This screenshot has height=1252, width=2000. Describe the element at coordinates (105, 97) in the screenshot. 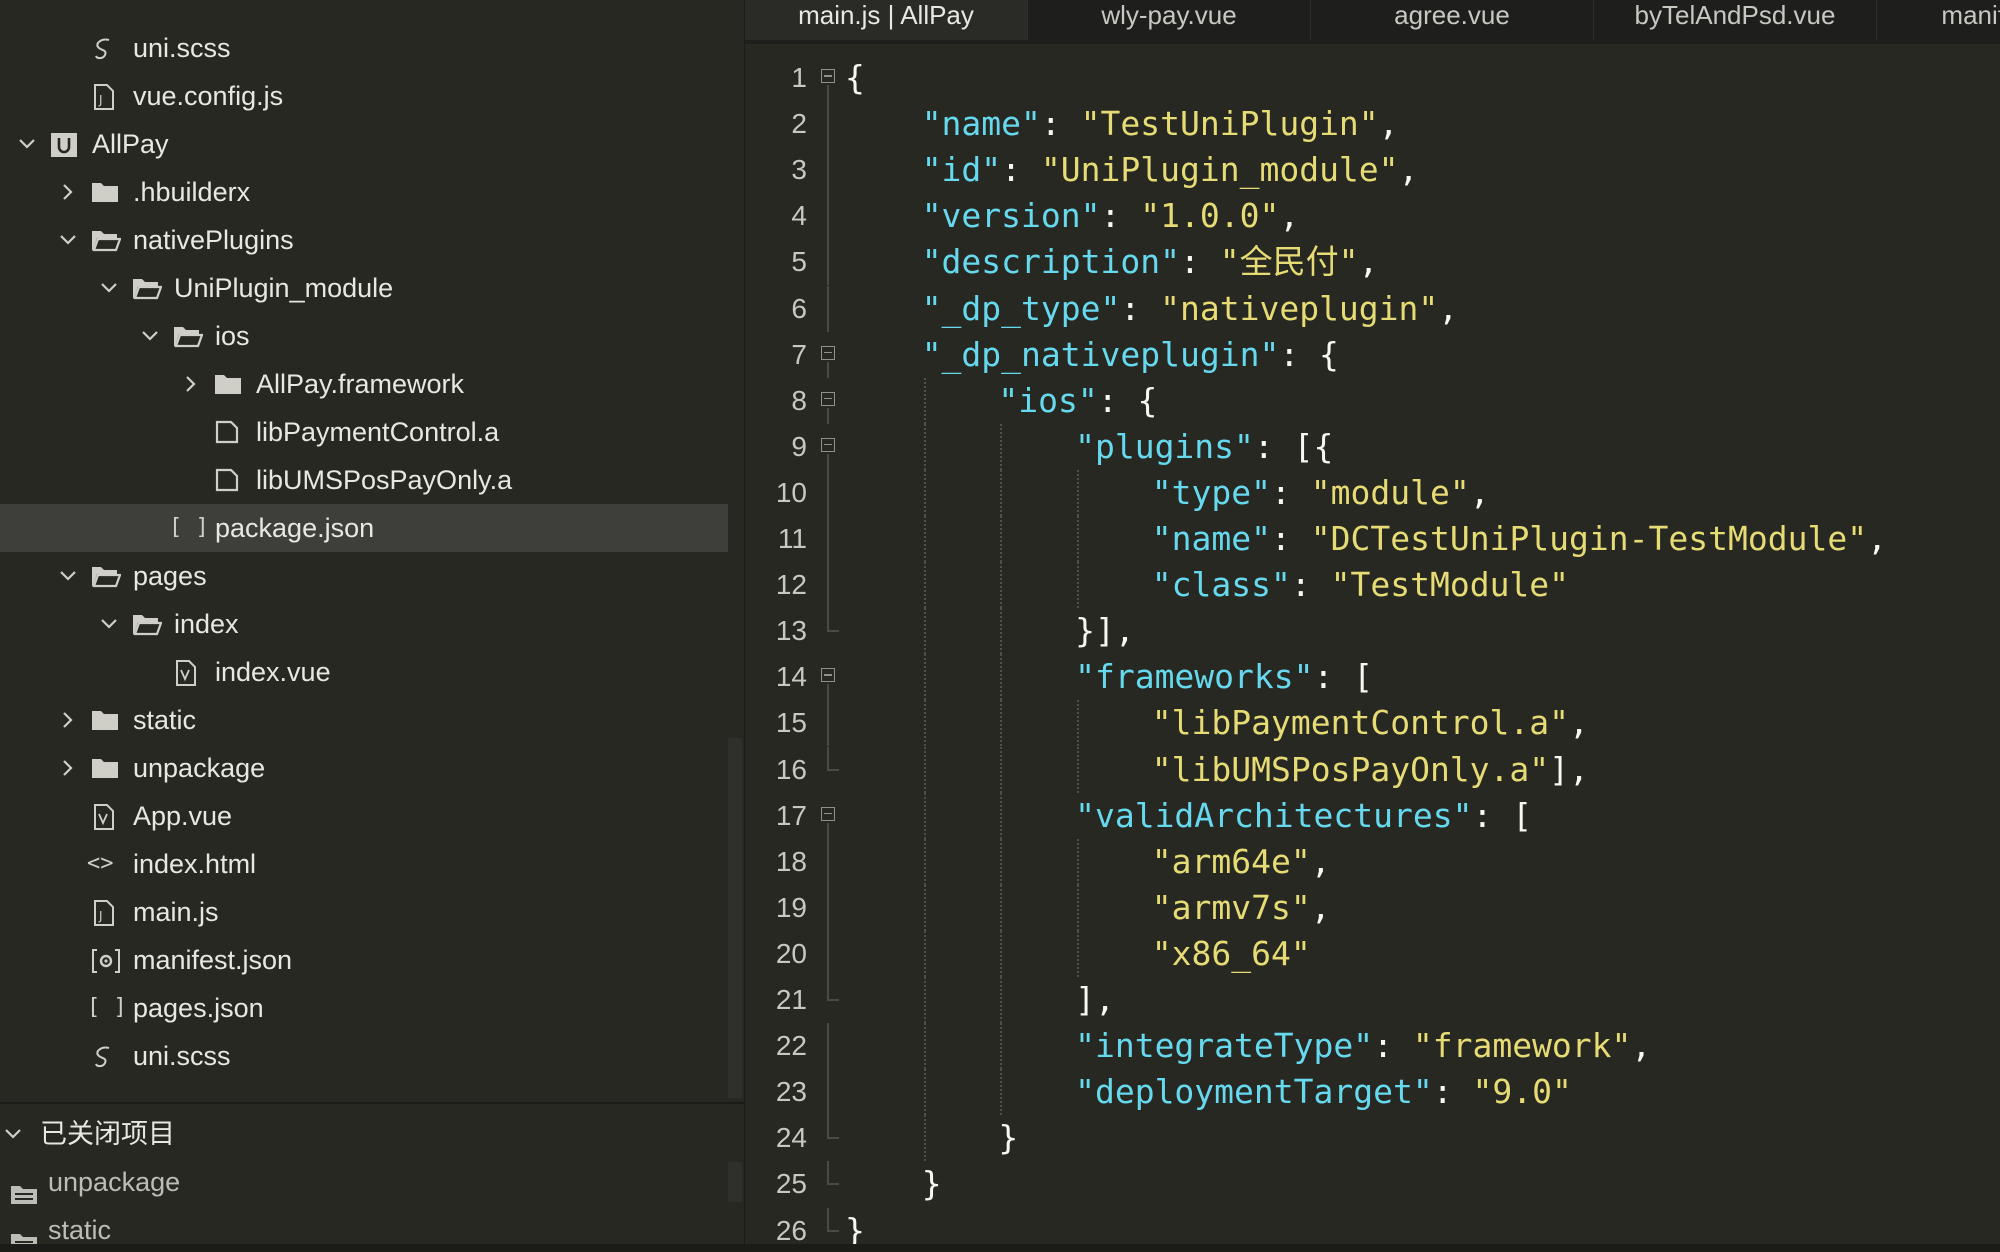

I see `js-file-icon: J` at that location.